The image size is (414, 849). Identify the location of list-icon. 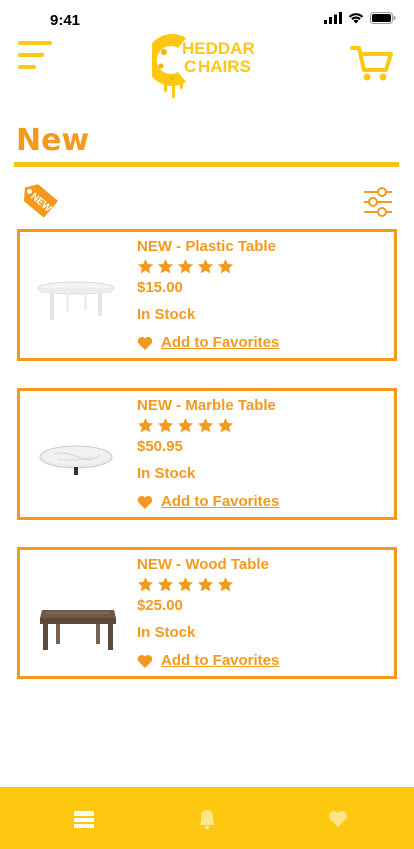
(84, 819).